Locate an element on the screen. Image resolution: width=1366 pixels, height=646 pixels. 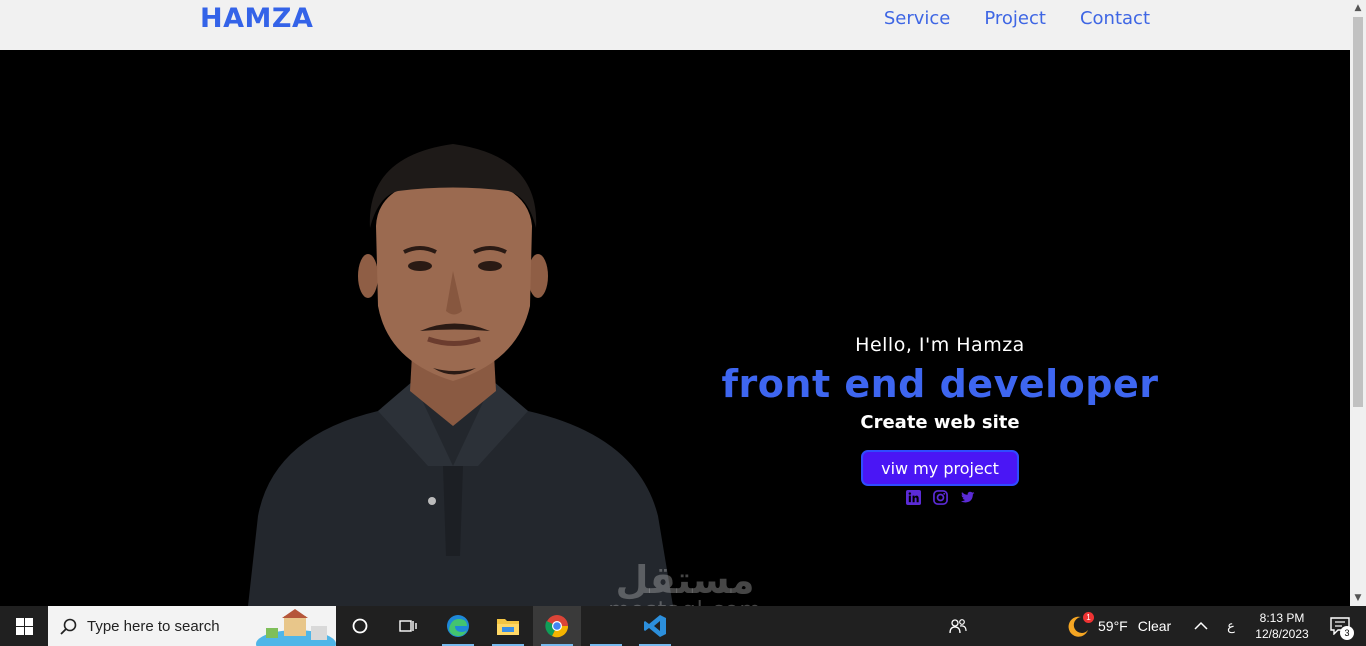
taskbar-clock: 8:13 PM 12/8/2023 is located at coordinates (1282, 626).